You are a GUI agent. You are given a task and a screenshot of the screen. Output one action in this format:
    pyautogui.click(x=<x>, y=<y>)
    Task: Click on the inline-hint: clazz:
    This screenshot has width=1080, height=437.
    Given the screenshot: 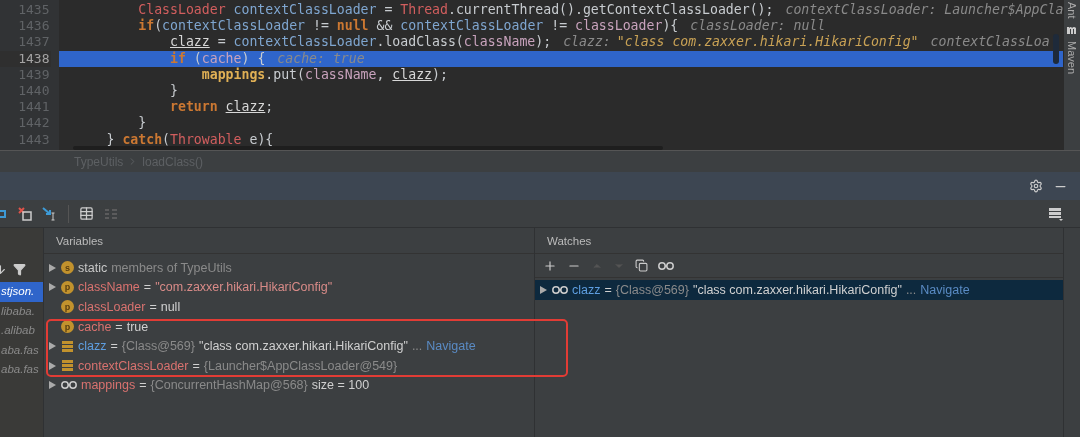 What is the action you would take?
    pyautogui.click(x=587, y=42)
    